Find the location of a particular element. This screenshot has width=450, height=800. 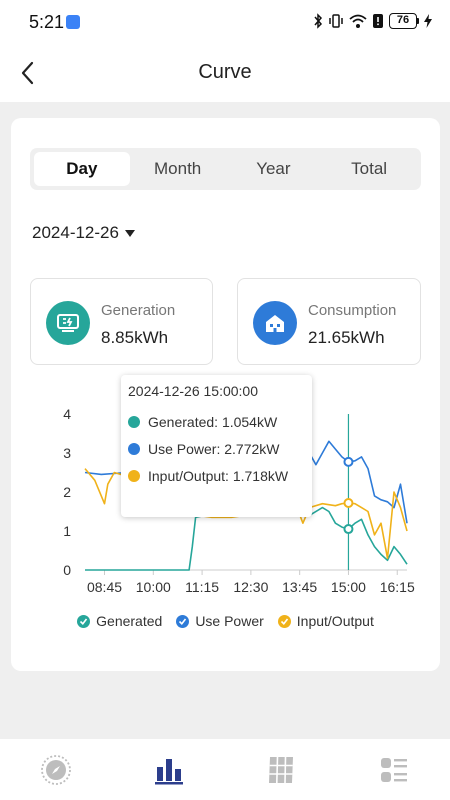

legend-label: Generated is located at coordinates (129, 621).